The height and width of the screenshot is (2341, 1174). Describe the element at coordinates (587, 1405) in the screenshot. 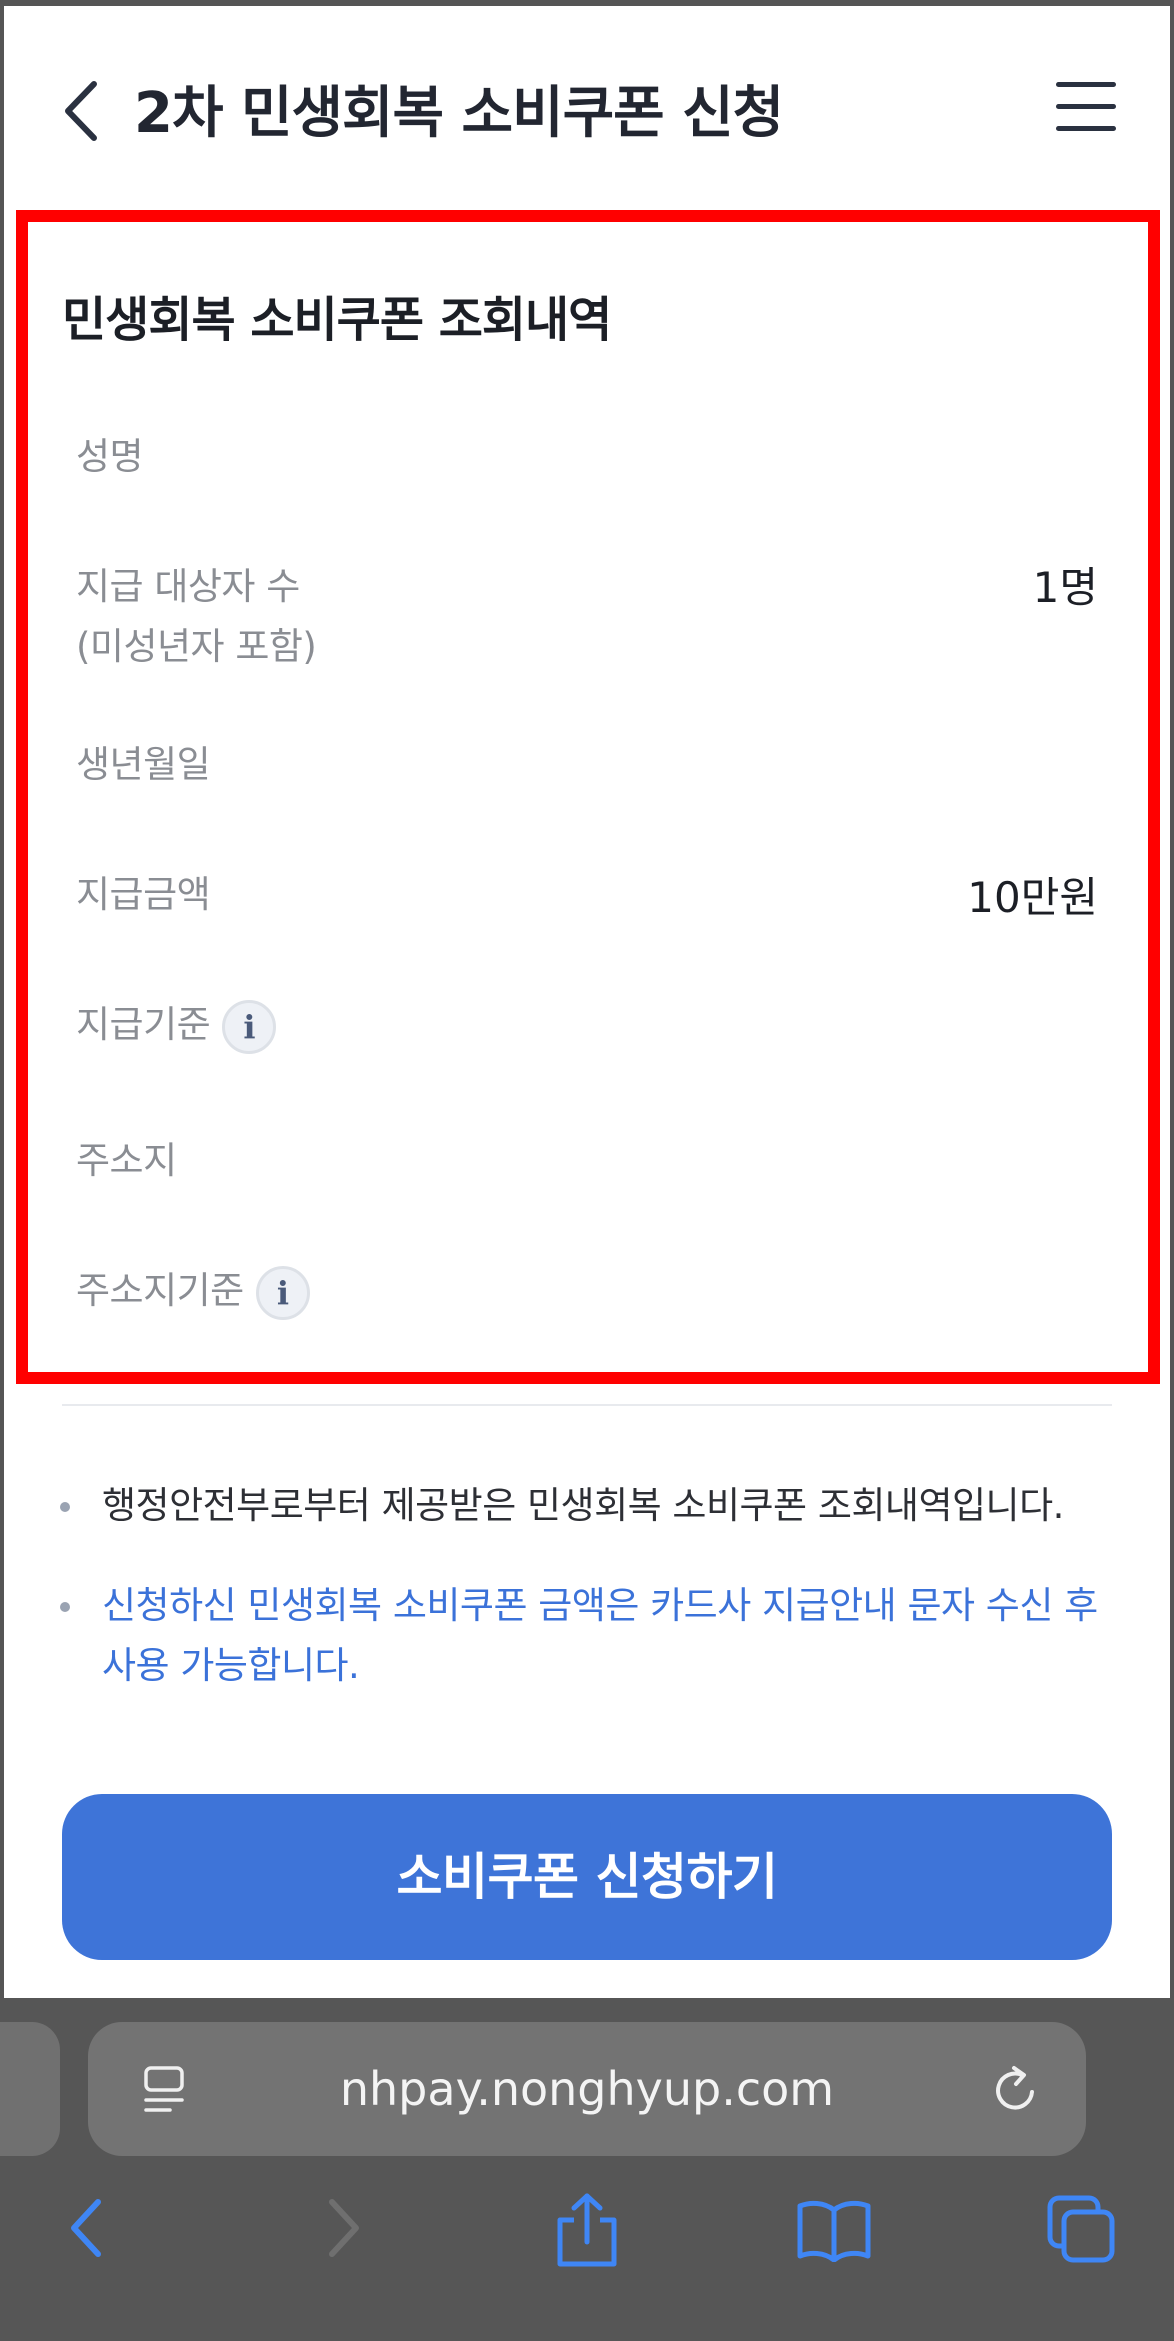

I see `divider` at that location.